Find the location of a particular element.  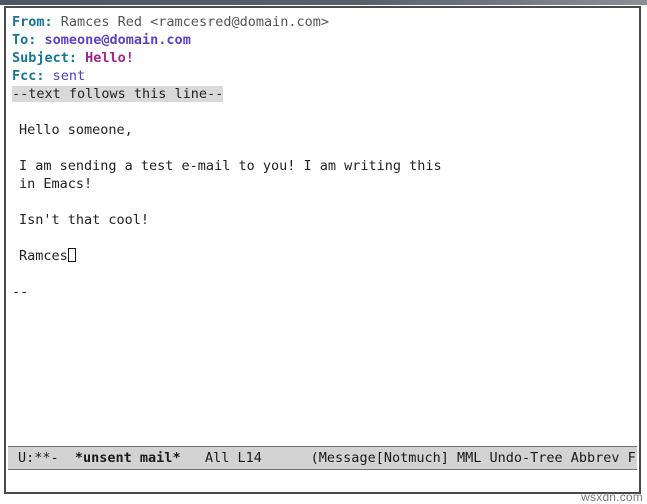

header-label-fcc: Fcc: is located at coordinates (28, 76).